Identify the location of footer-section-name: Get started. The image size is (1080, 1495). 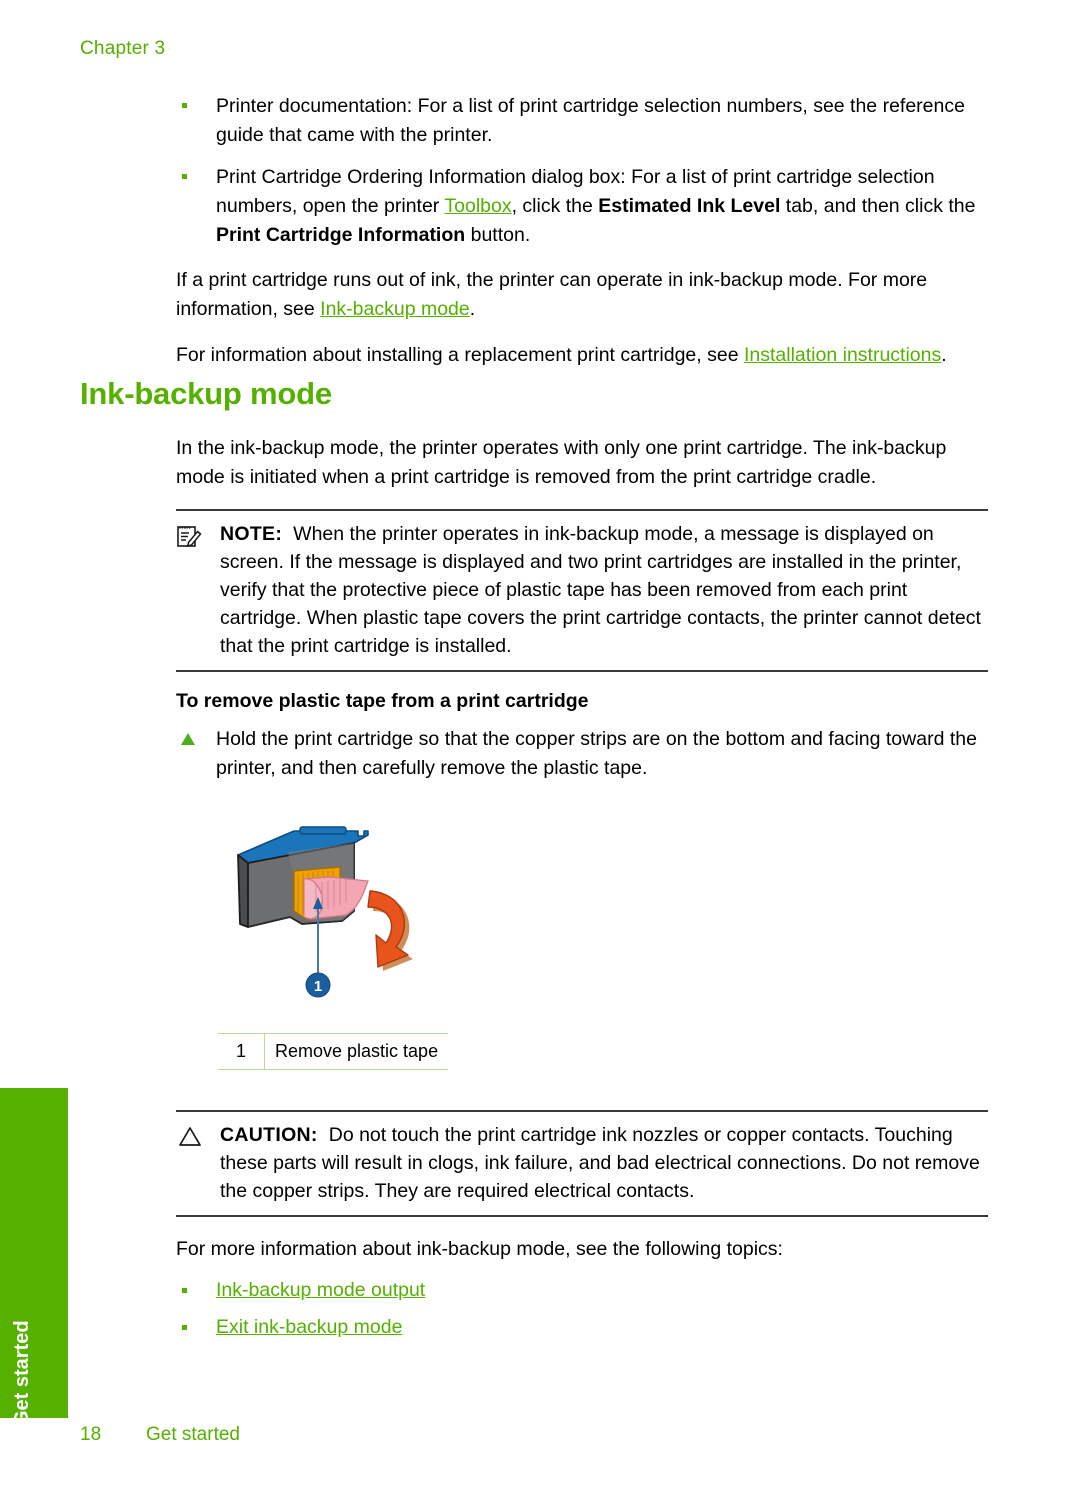
(193, 1434).